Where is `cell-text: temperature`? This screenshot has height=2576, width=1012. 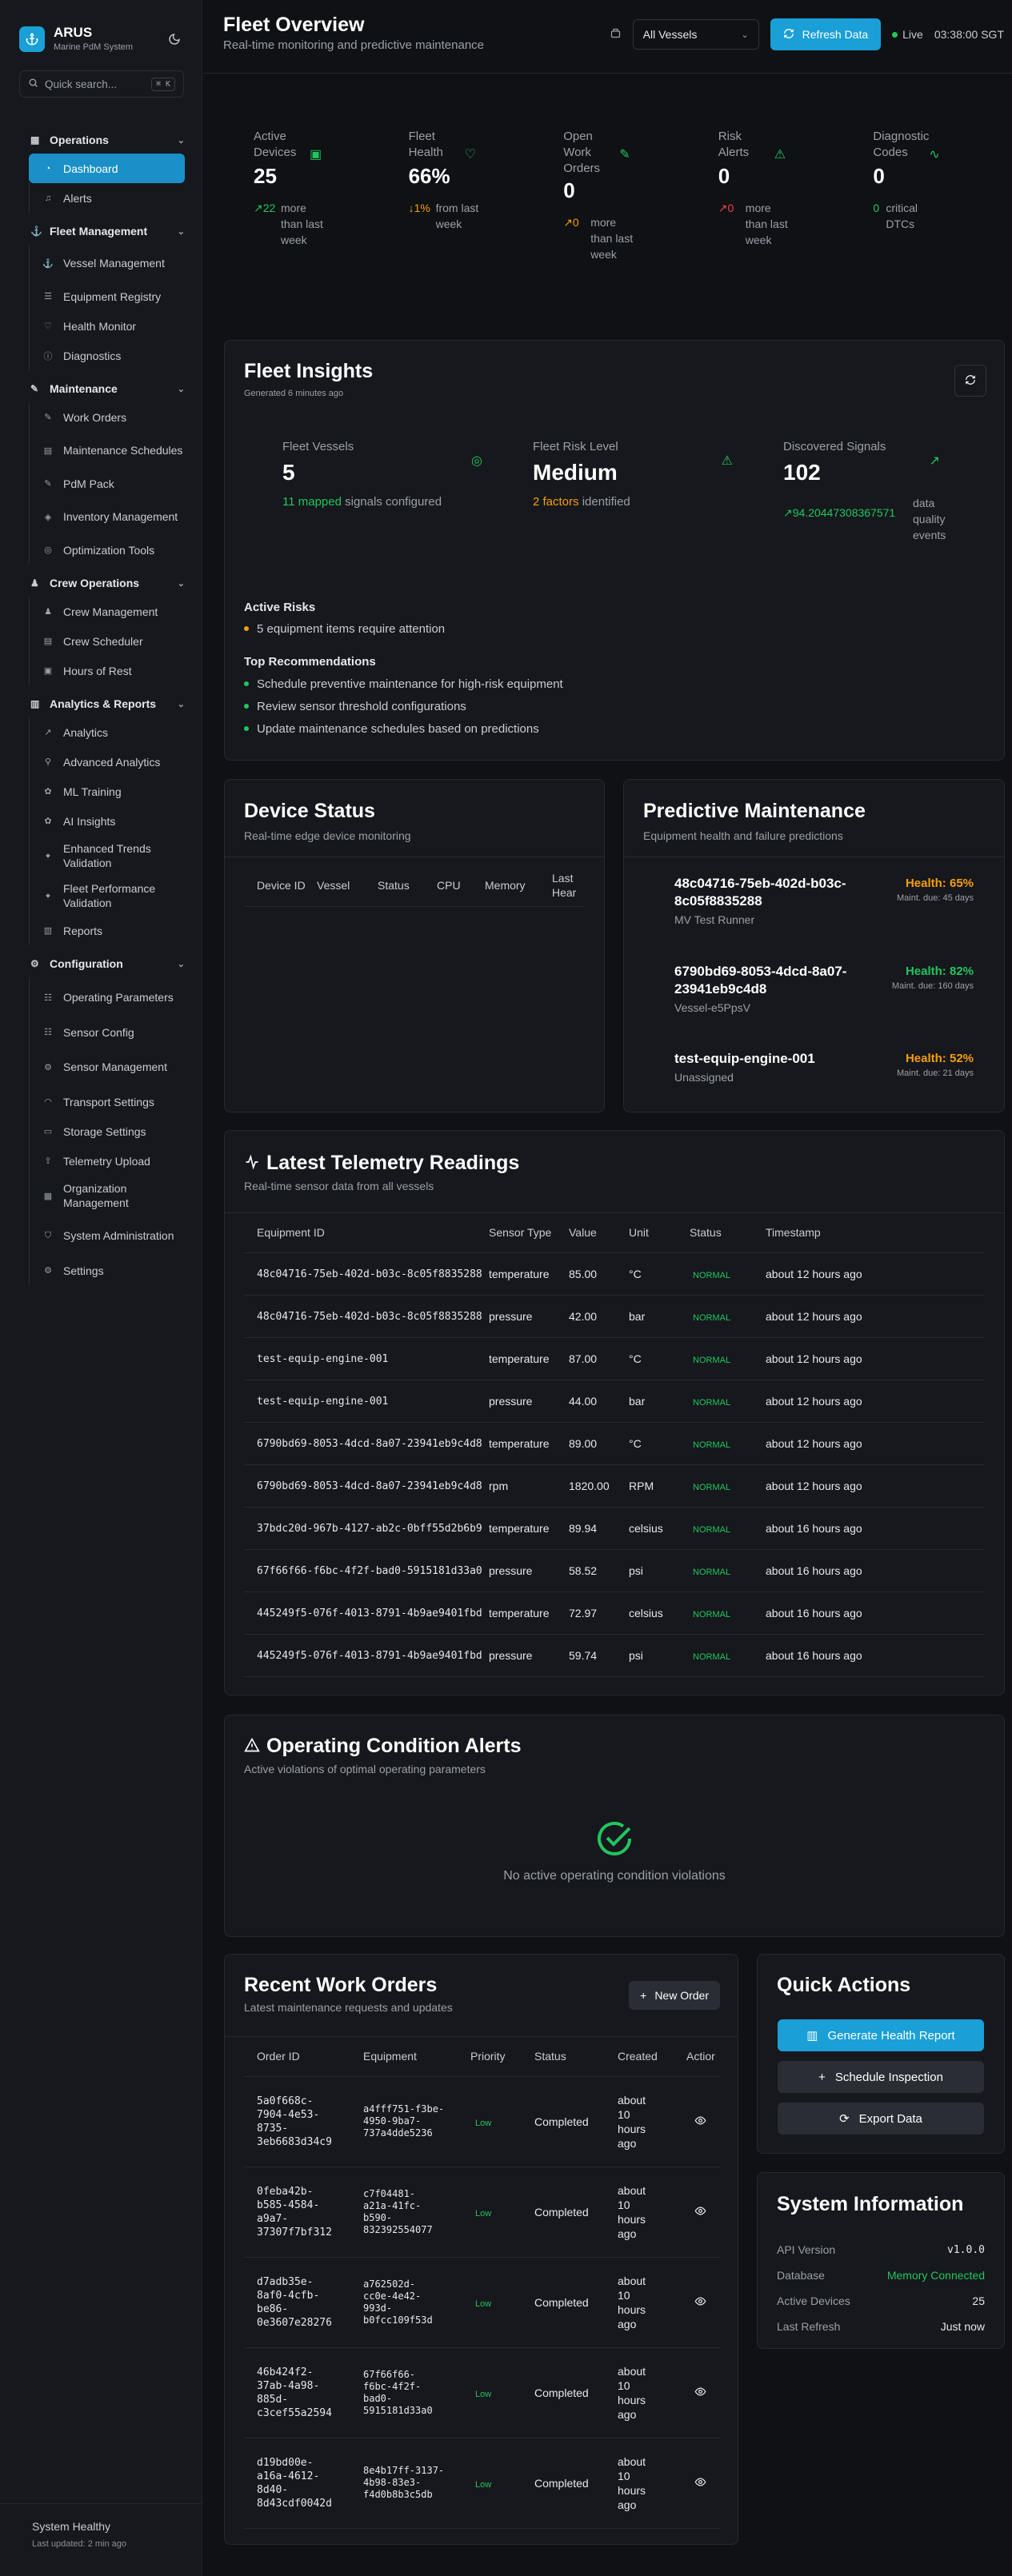
cell-text: temperature is located at coordinates (519, 1359).